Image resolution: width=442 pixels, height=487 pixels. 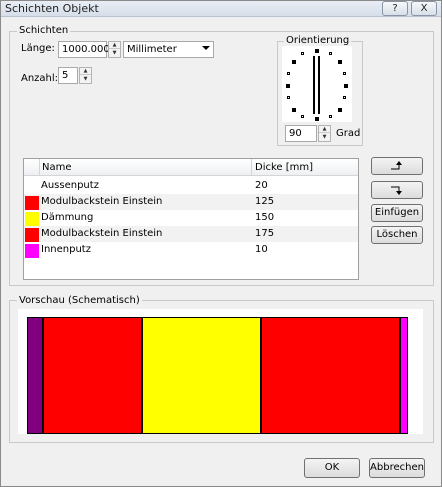 What do you see at coordinates (152, 49) in the screenshot?
I see `unit-select-value: Millimeter` at bounding box center [152, 49].